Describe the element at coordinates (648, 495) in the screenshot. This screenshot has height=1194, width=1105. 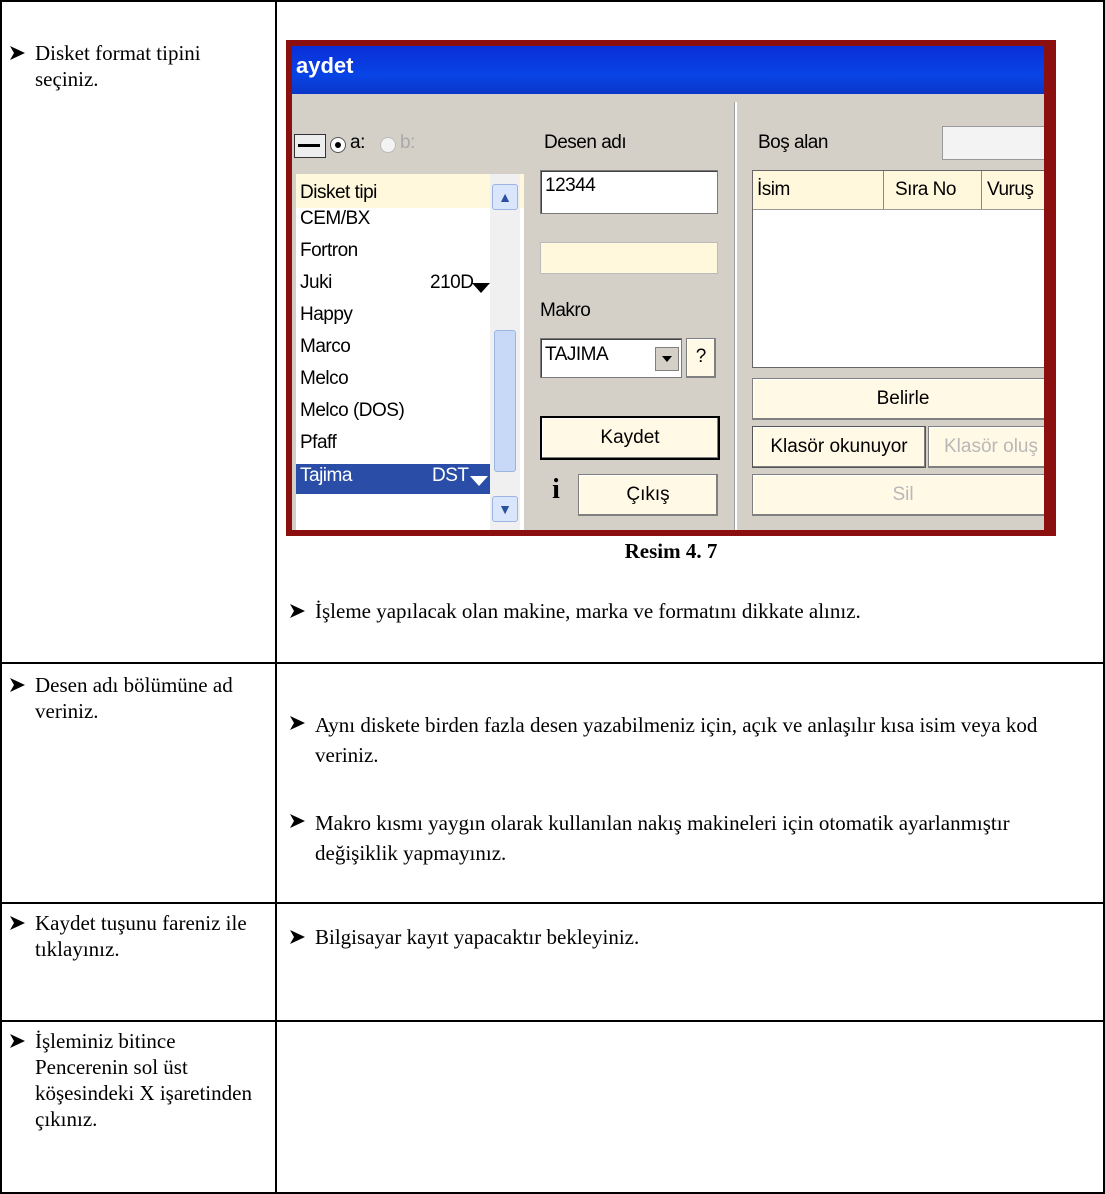
I see `cikis-button: Çıkış` at that location.